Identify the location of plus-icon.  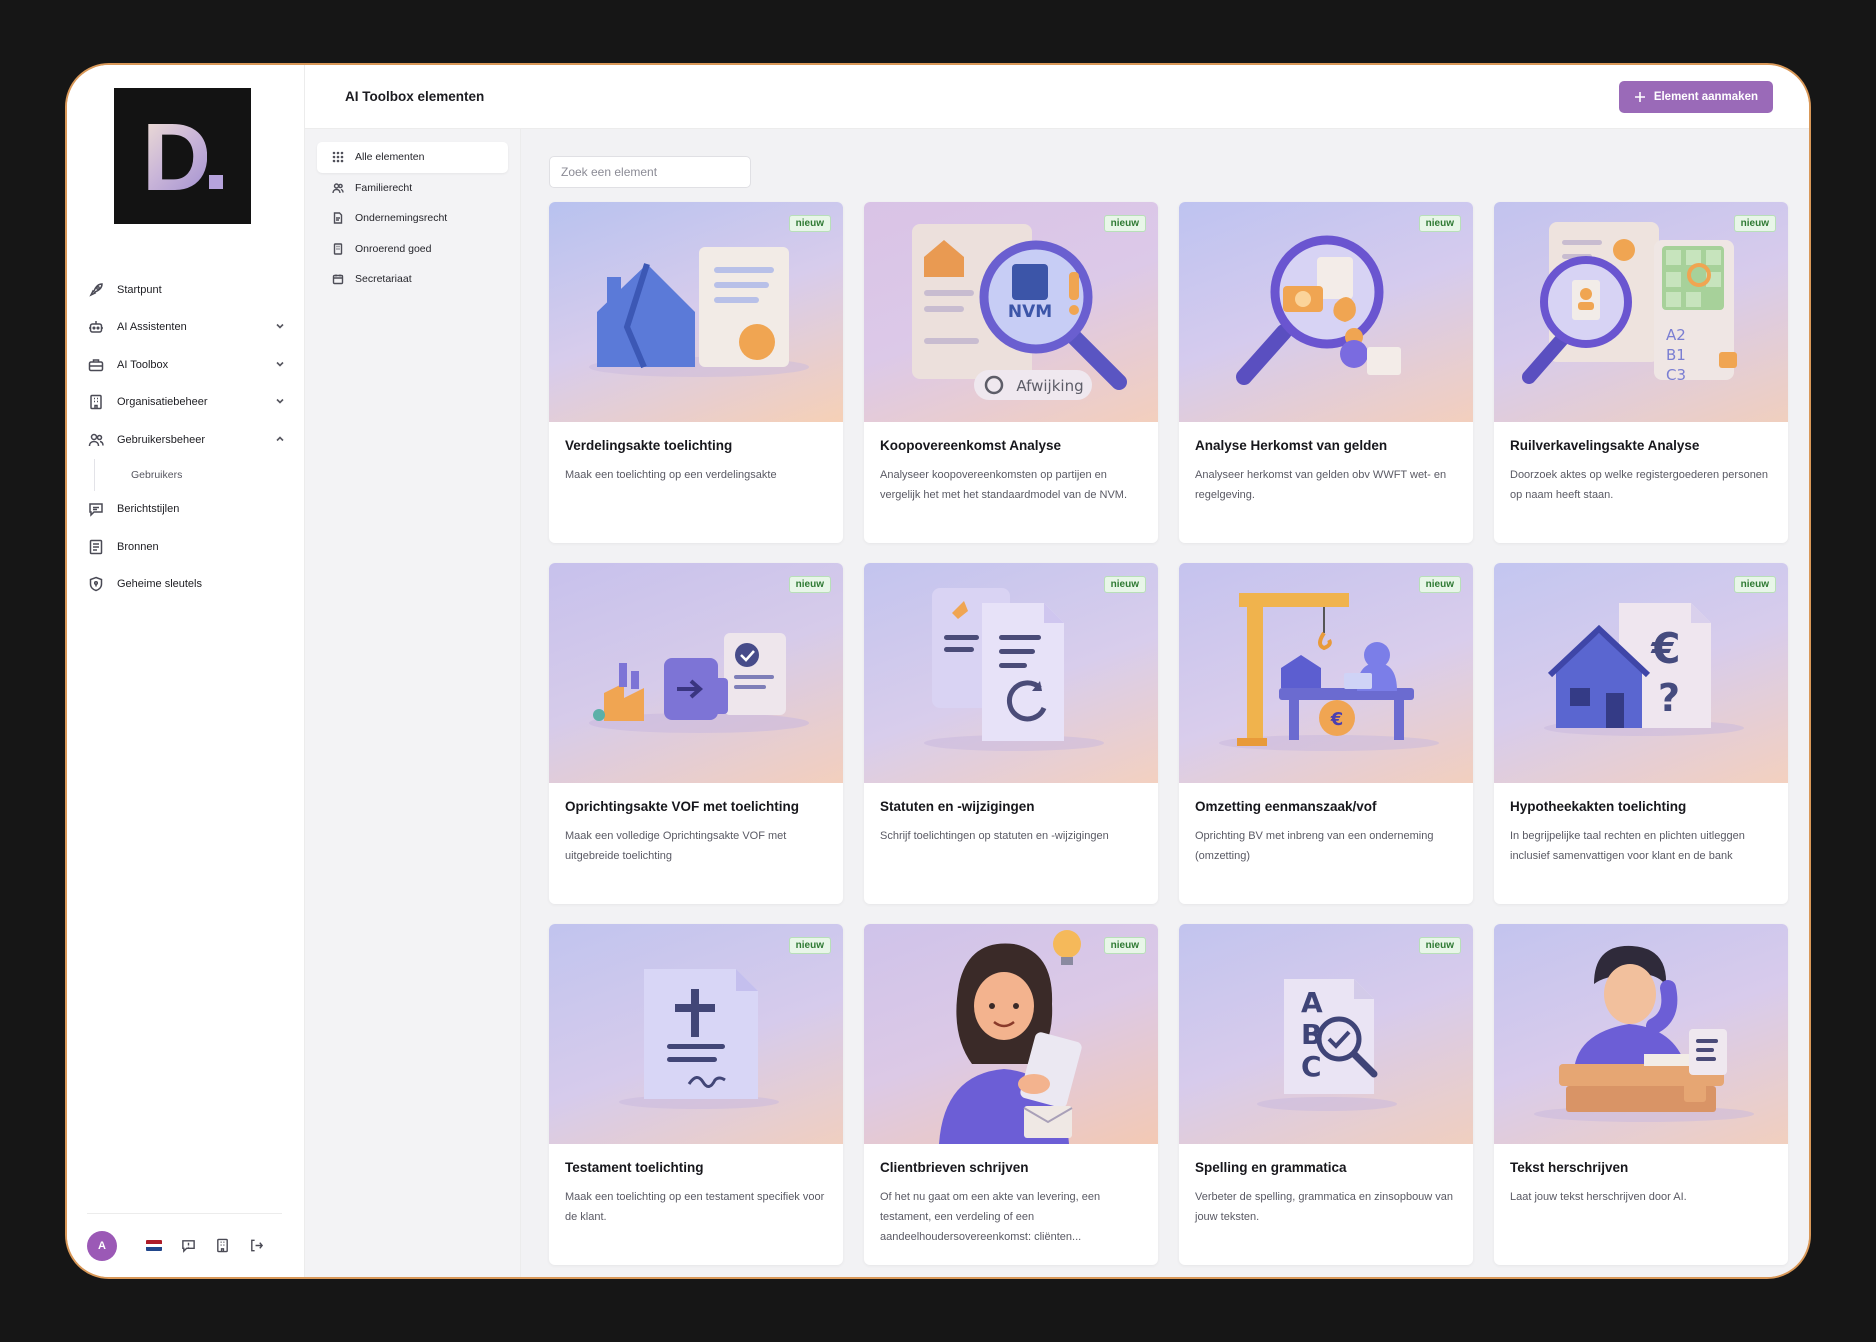
(1639, 96).